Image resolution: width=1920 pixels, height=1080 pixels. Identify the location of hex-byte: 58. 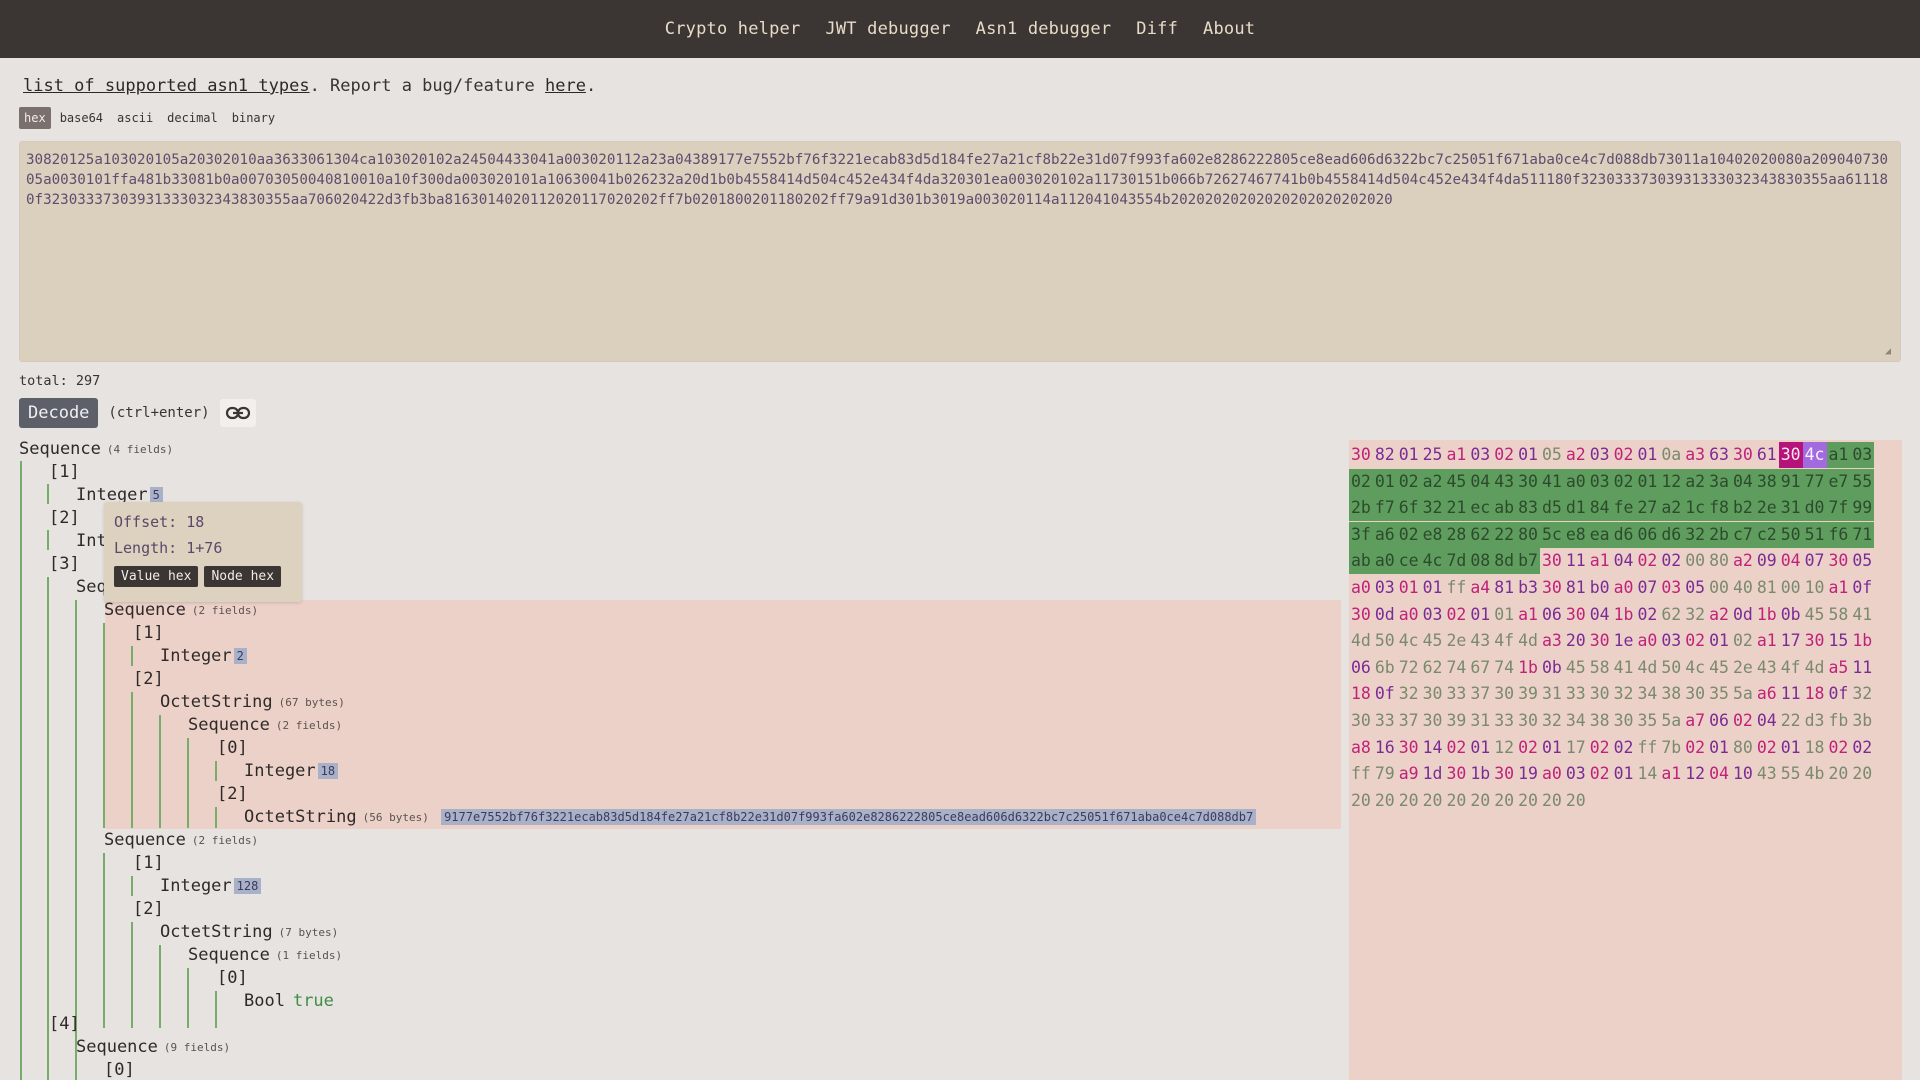
(1600, 668).